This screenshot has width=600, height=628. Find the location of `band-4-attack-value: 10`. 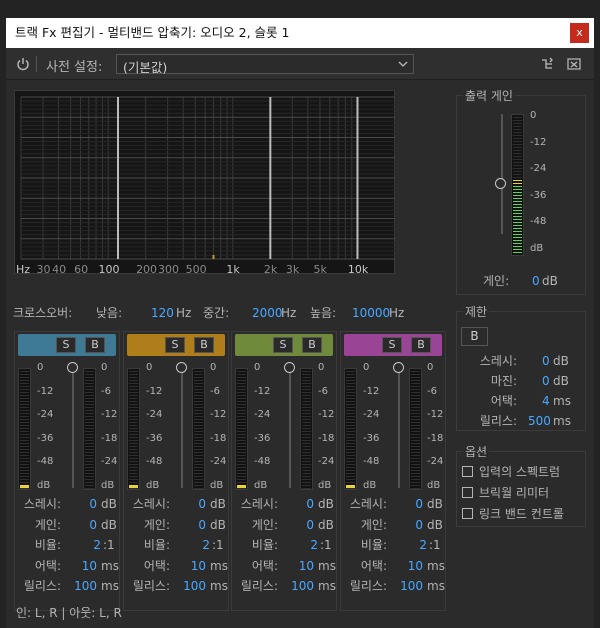

band-4-attack-value: 10 is located at coordinates (415, 566).